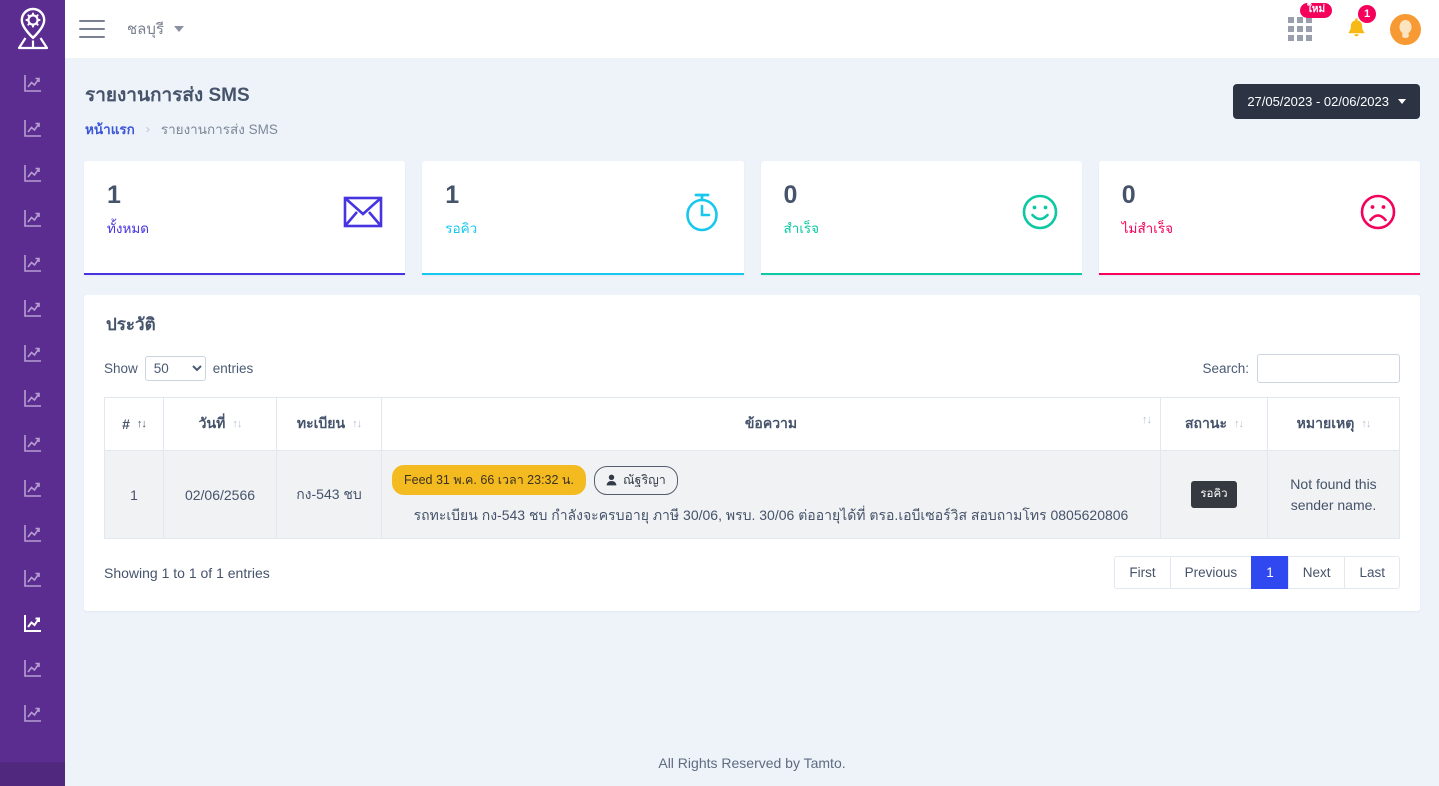  What do you see at coordinates (131, 324) in the screenshot?
I see `history-title: ประวัติ` at bounding box center [131, 324].